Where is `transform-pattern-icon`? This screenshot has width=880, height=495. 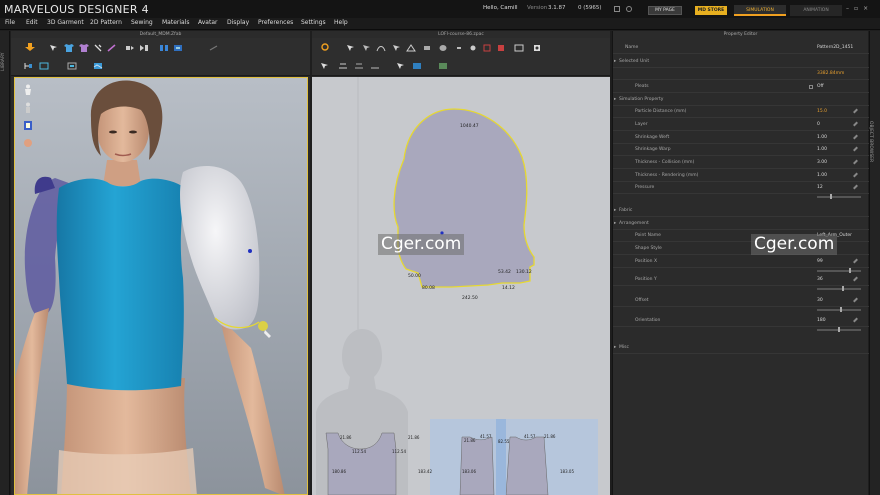 transform-pattern-icon is located at coordinates (351, 48).